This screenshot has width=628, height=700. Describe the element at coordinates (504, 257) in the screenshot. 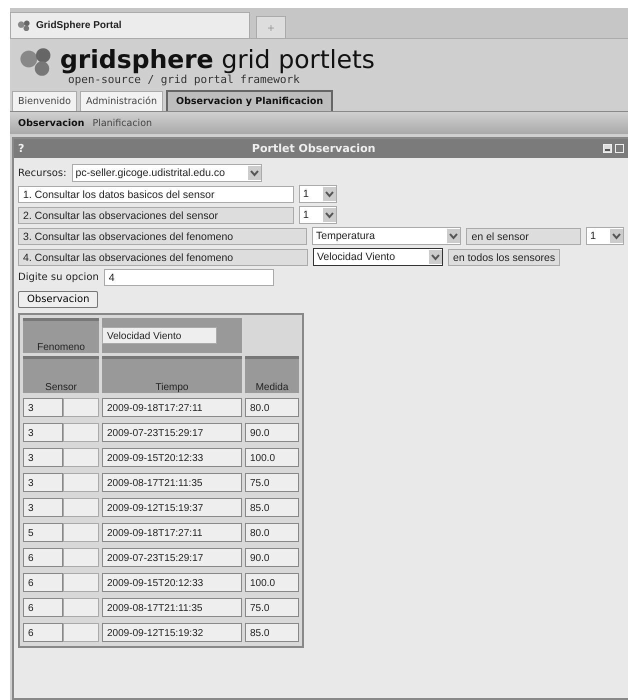

I see `option-text: en todos los sensores` at that location.